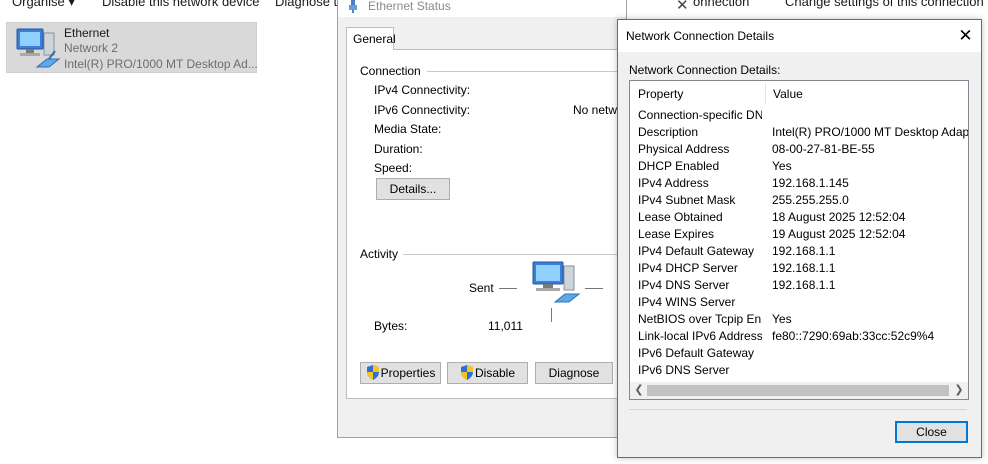  Describe the element at coordinates (87, 33) in the screenshot. I see `connection-name: Ethernet` at that location.